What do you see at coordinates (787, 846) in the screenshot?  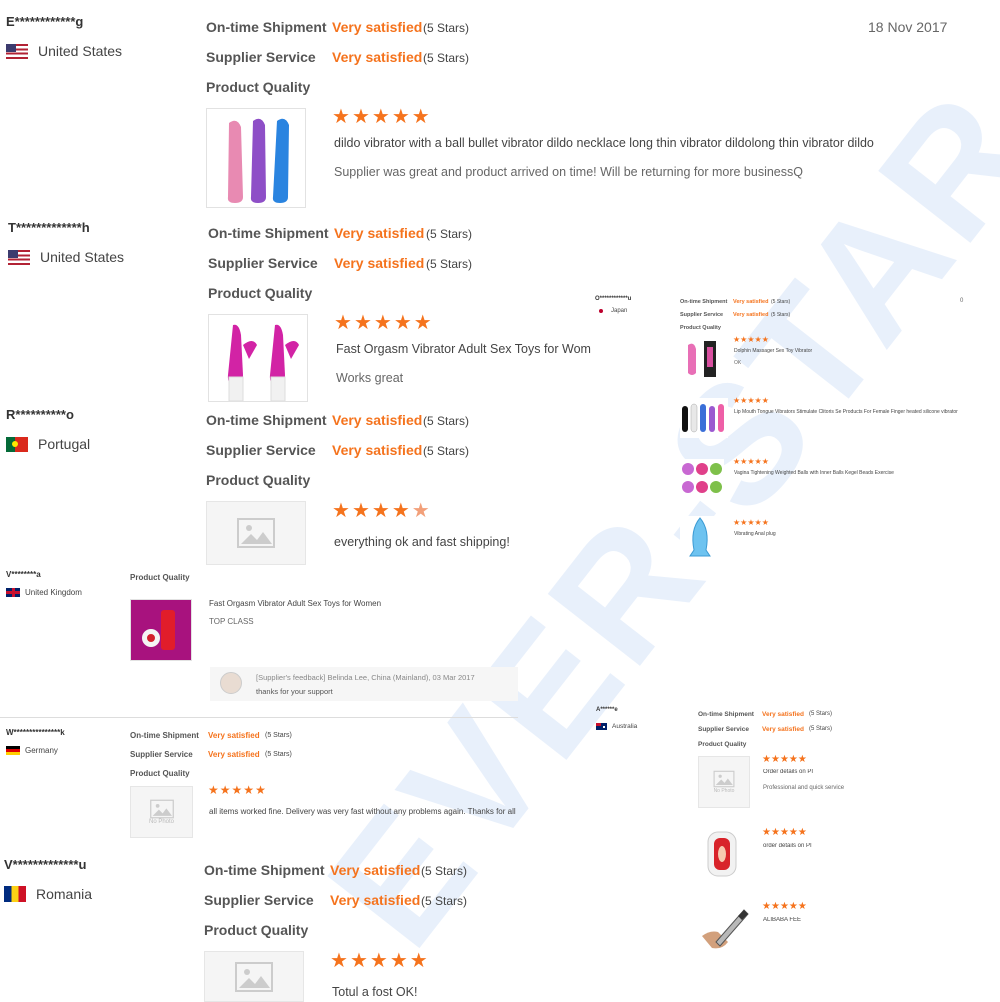 I see `product-title: order details on PI` at bounding box center [787, 846].